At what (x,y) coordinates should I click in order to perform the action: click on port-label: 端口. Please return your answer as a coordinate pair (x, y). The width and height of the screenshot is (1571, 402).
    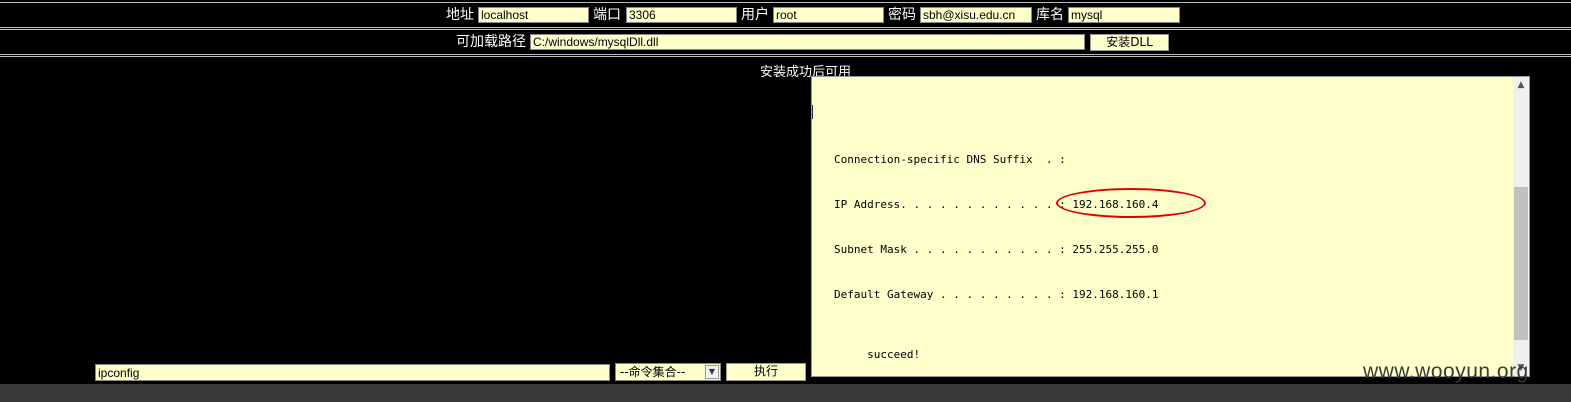
    Looking at the image, I should click on (607, 15).